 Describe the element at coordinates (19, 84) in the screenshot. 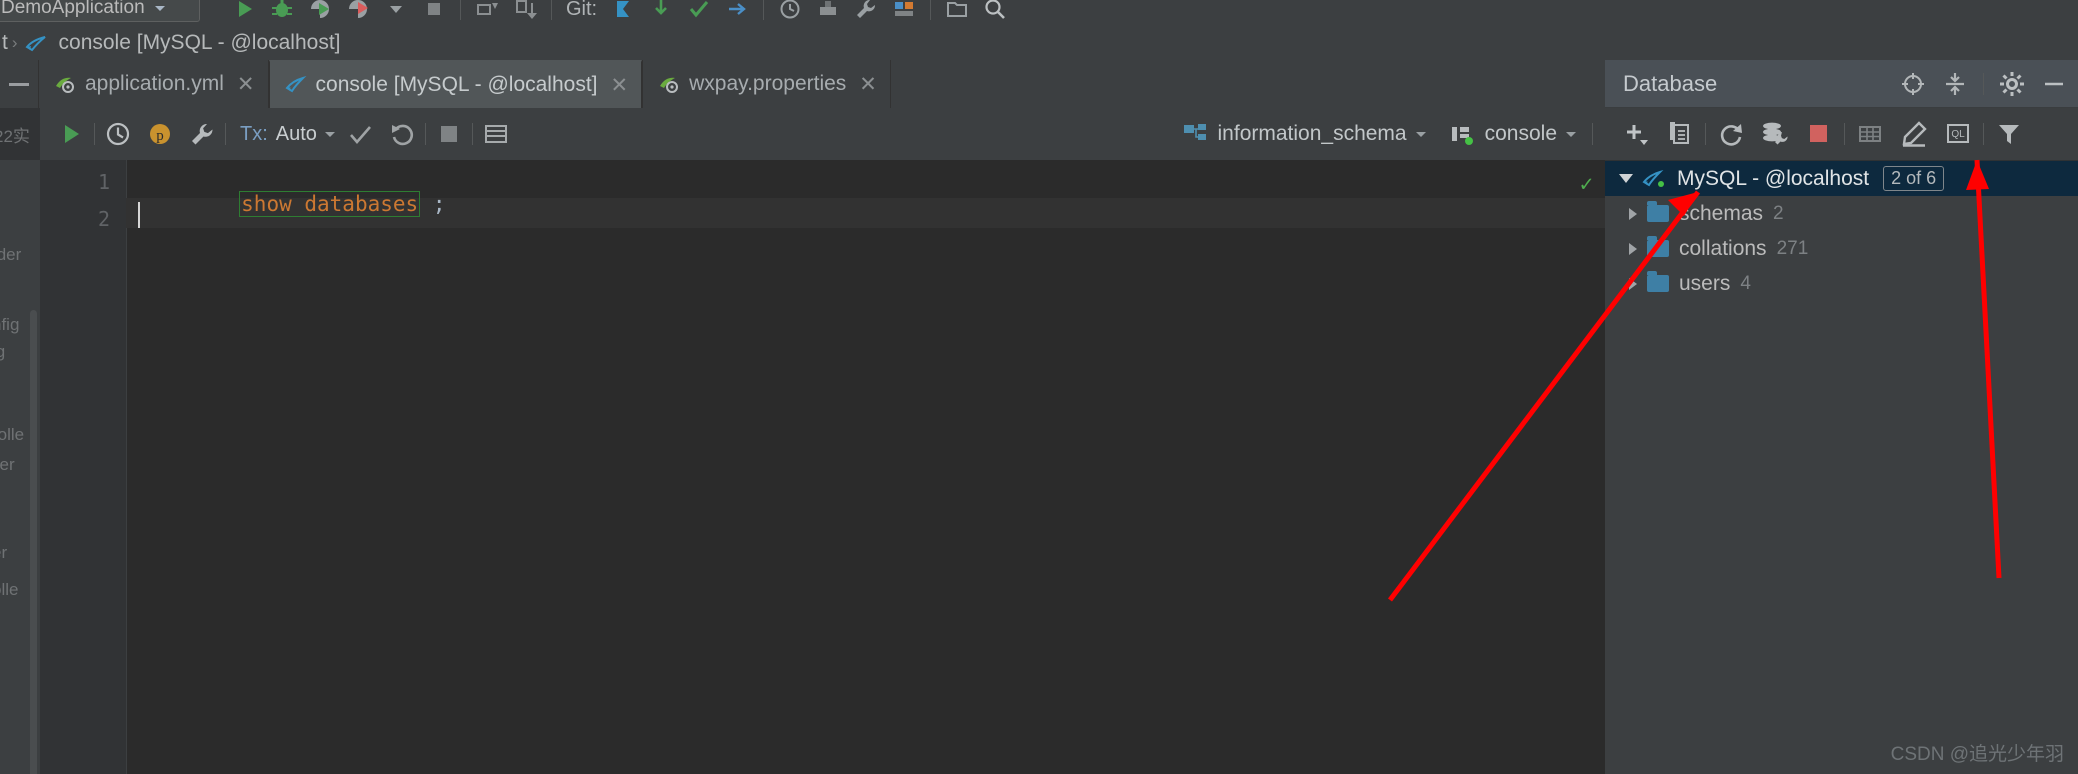

I see `hide-tabs-button` at that location.